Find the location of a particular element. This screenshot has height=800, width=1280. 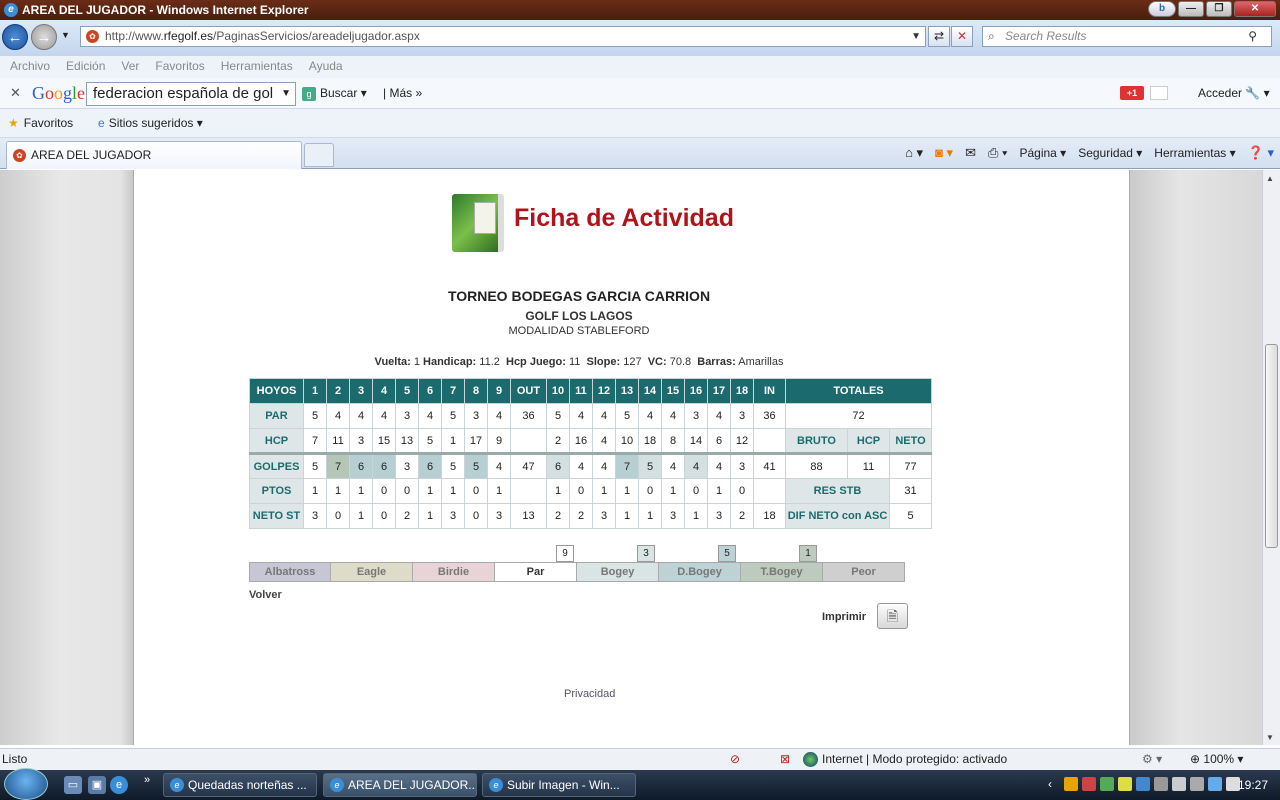

show-desktop-icon: ▭ is located at coordinates (73, 785).